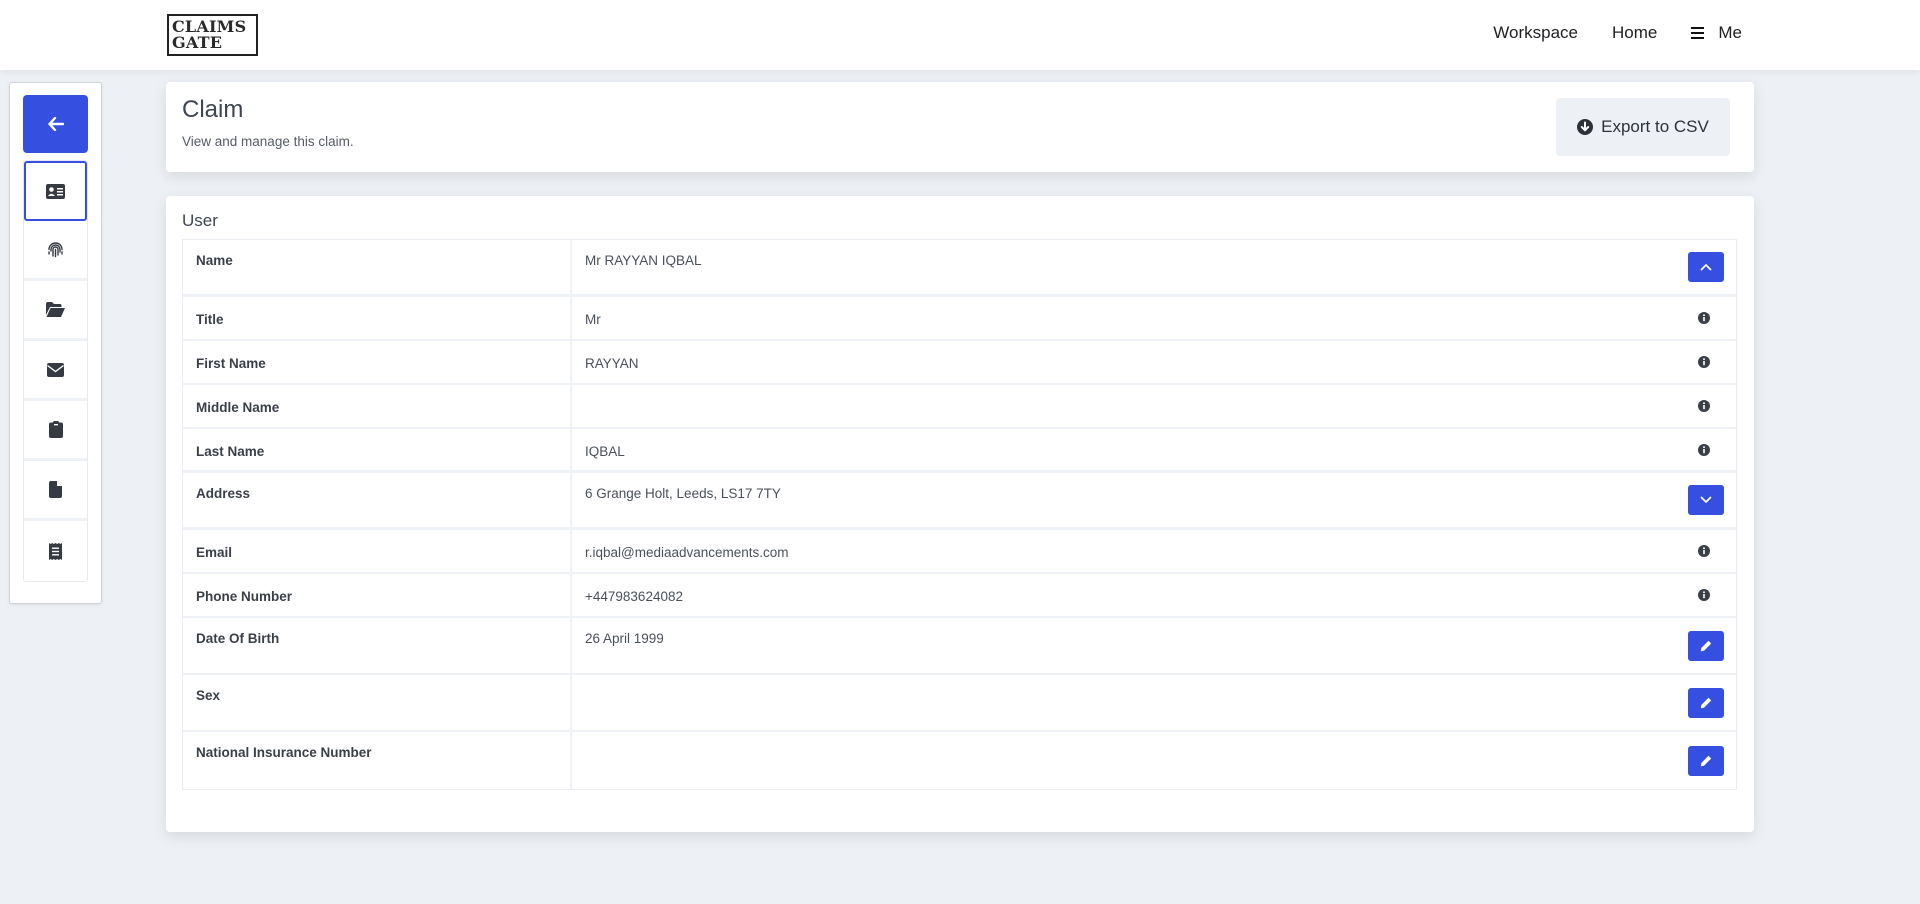  Describe the element at coordinates (377, 362) in the screenshot. I see `row-label: First Name` at that location.